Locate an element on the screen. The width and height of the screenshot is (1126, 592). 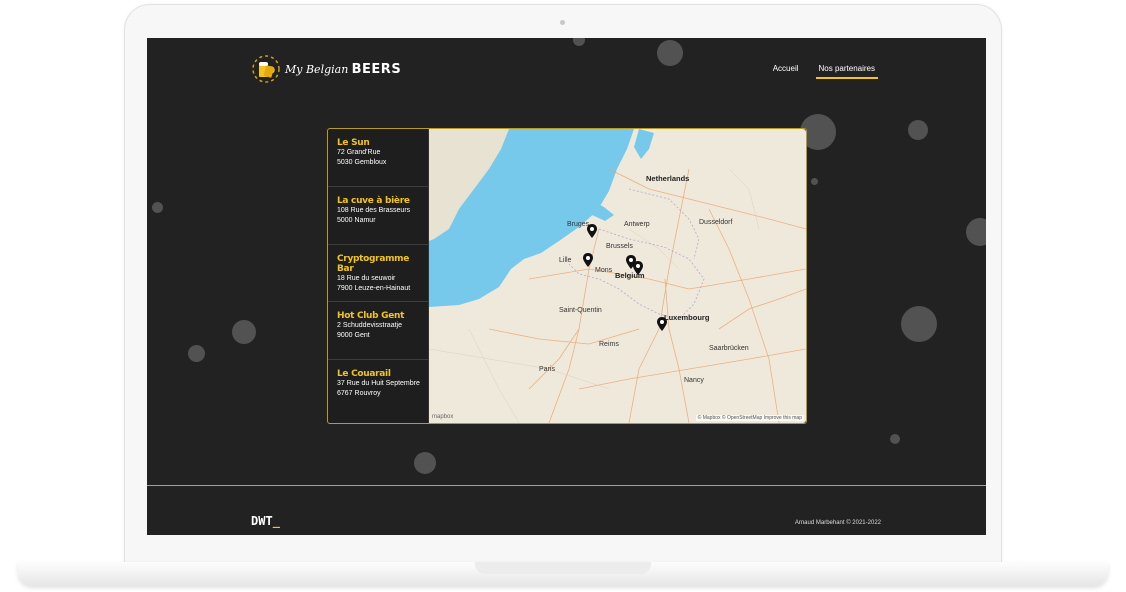
footer-logo-text: DWT is located at coordinates (262, 521).